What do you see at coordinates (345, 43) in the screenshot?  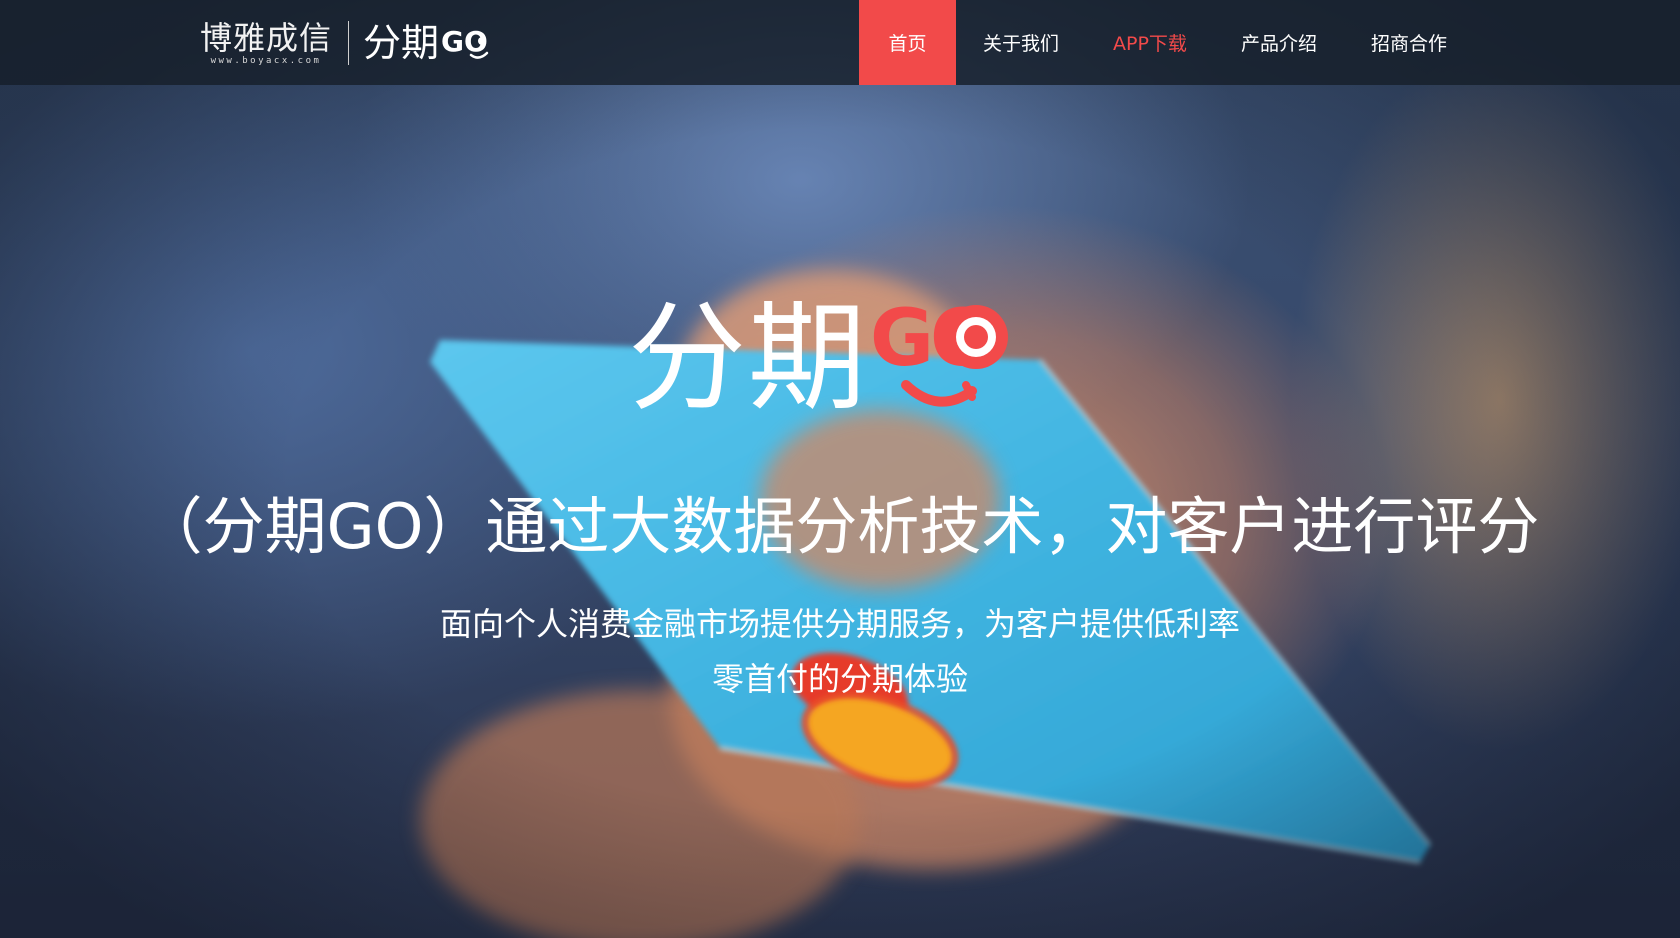 I see `brand-logo: 博雅成信 www.boyacx.com 分期 GO` at bounding box center [345, 43].